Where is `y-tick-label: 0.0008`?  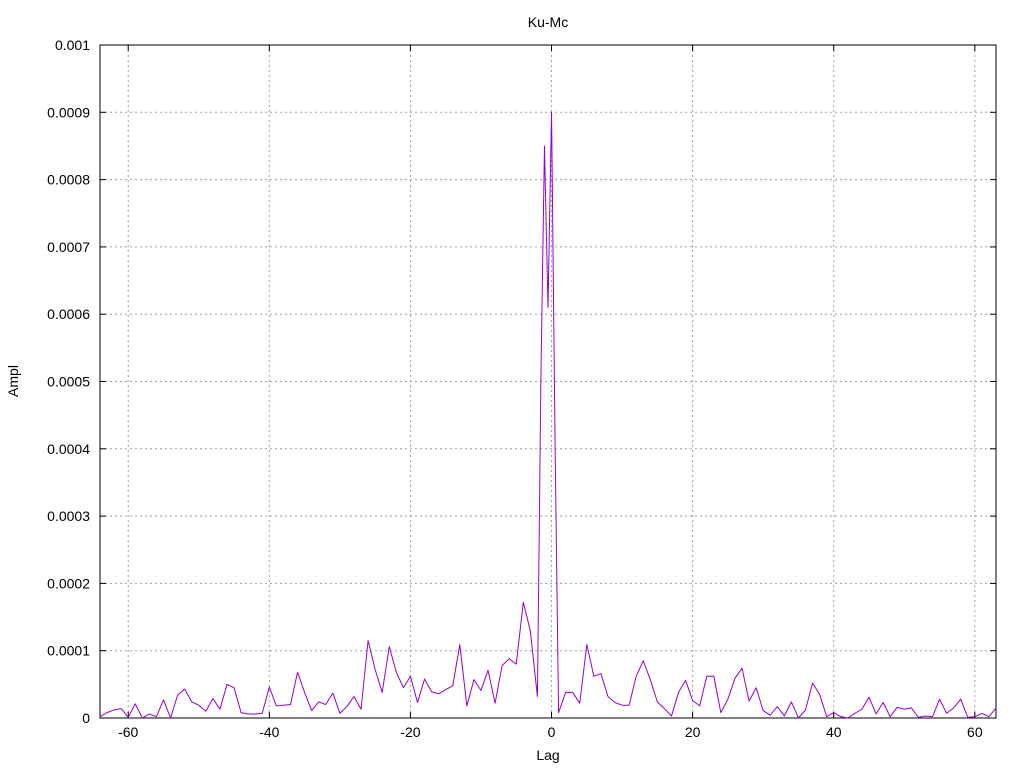
y-tick-label: 0.0008 is located at coordinates (68, 180).